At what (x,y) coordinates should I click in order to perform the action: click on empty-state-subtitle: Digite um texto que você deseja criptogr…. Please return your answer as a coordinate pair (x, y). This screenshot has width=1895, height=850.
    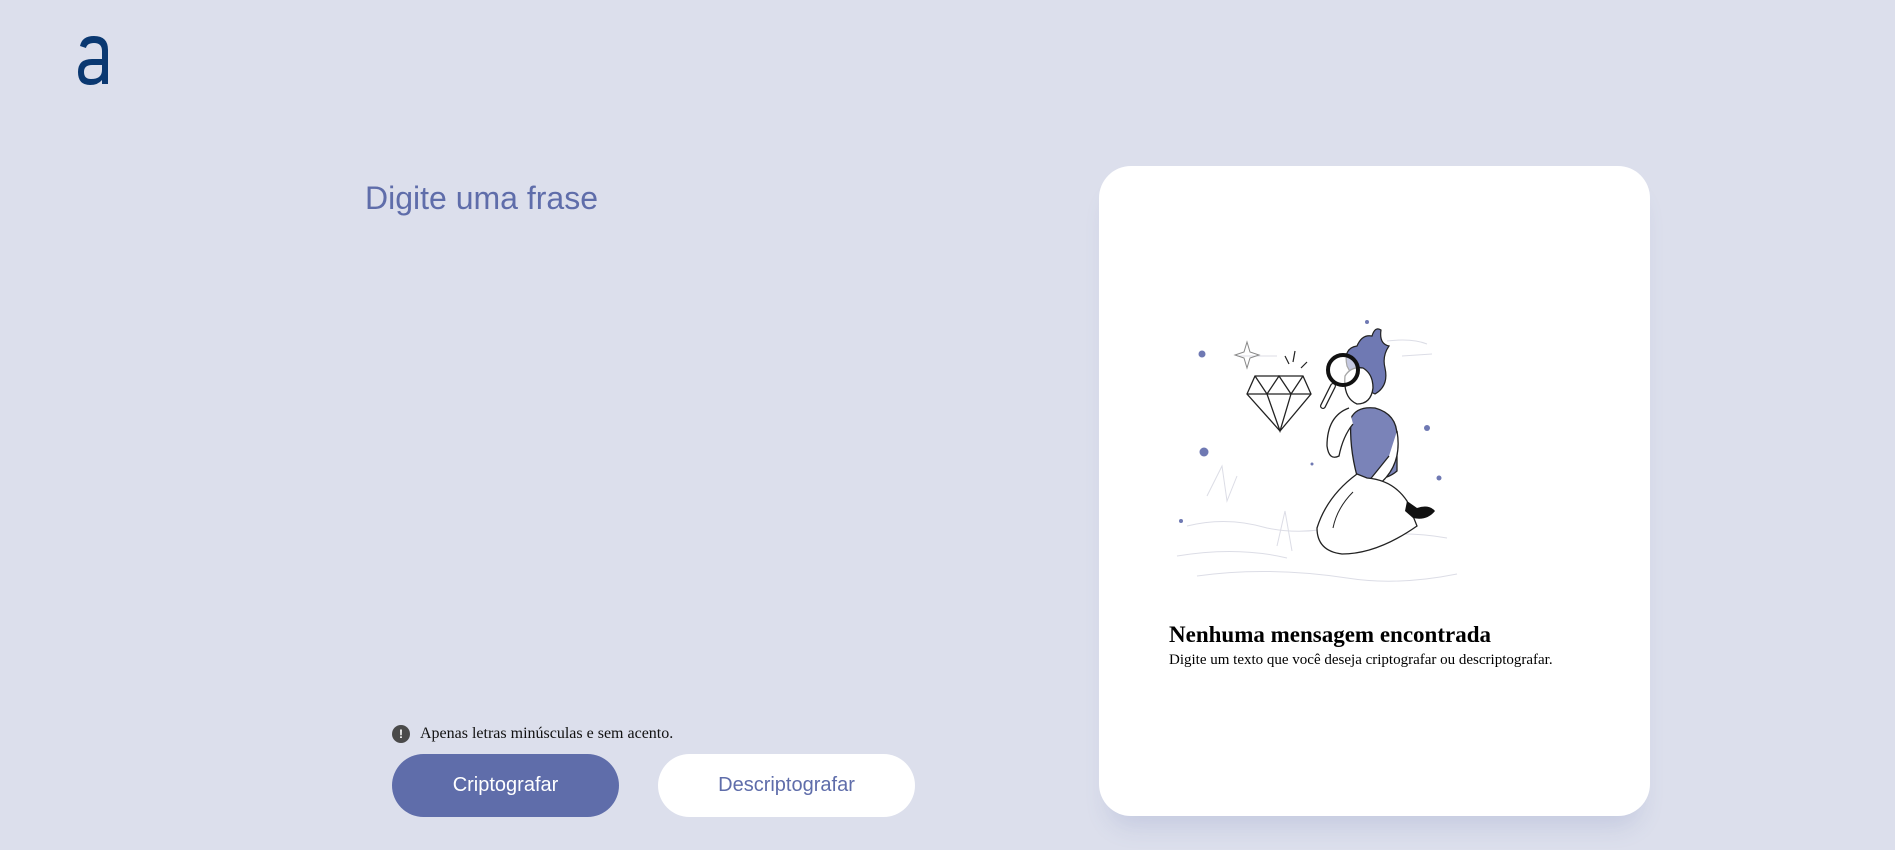
    Looking at the image, I should click on (1361, 660).